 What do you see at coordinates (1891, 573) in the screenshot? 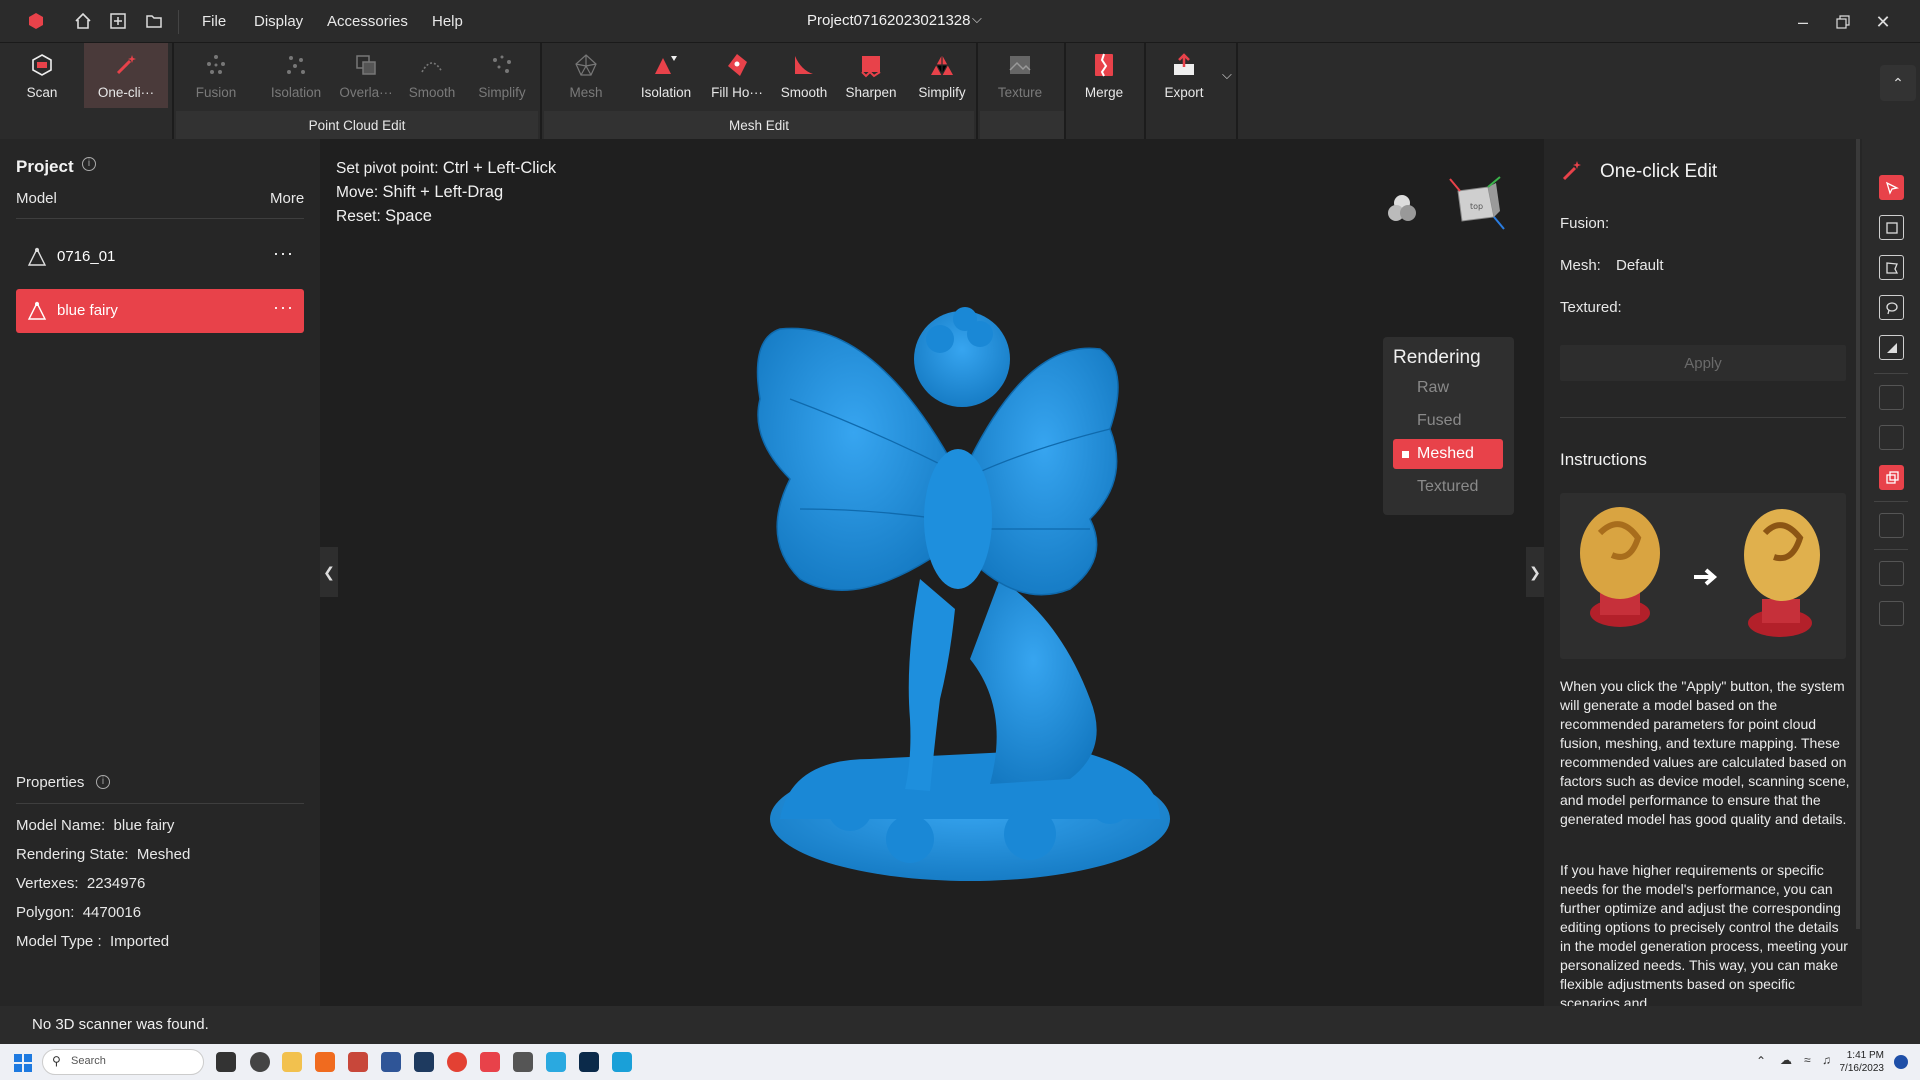
I see `undo-icon` at bounding box center [1891, 573].